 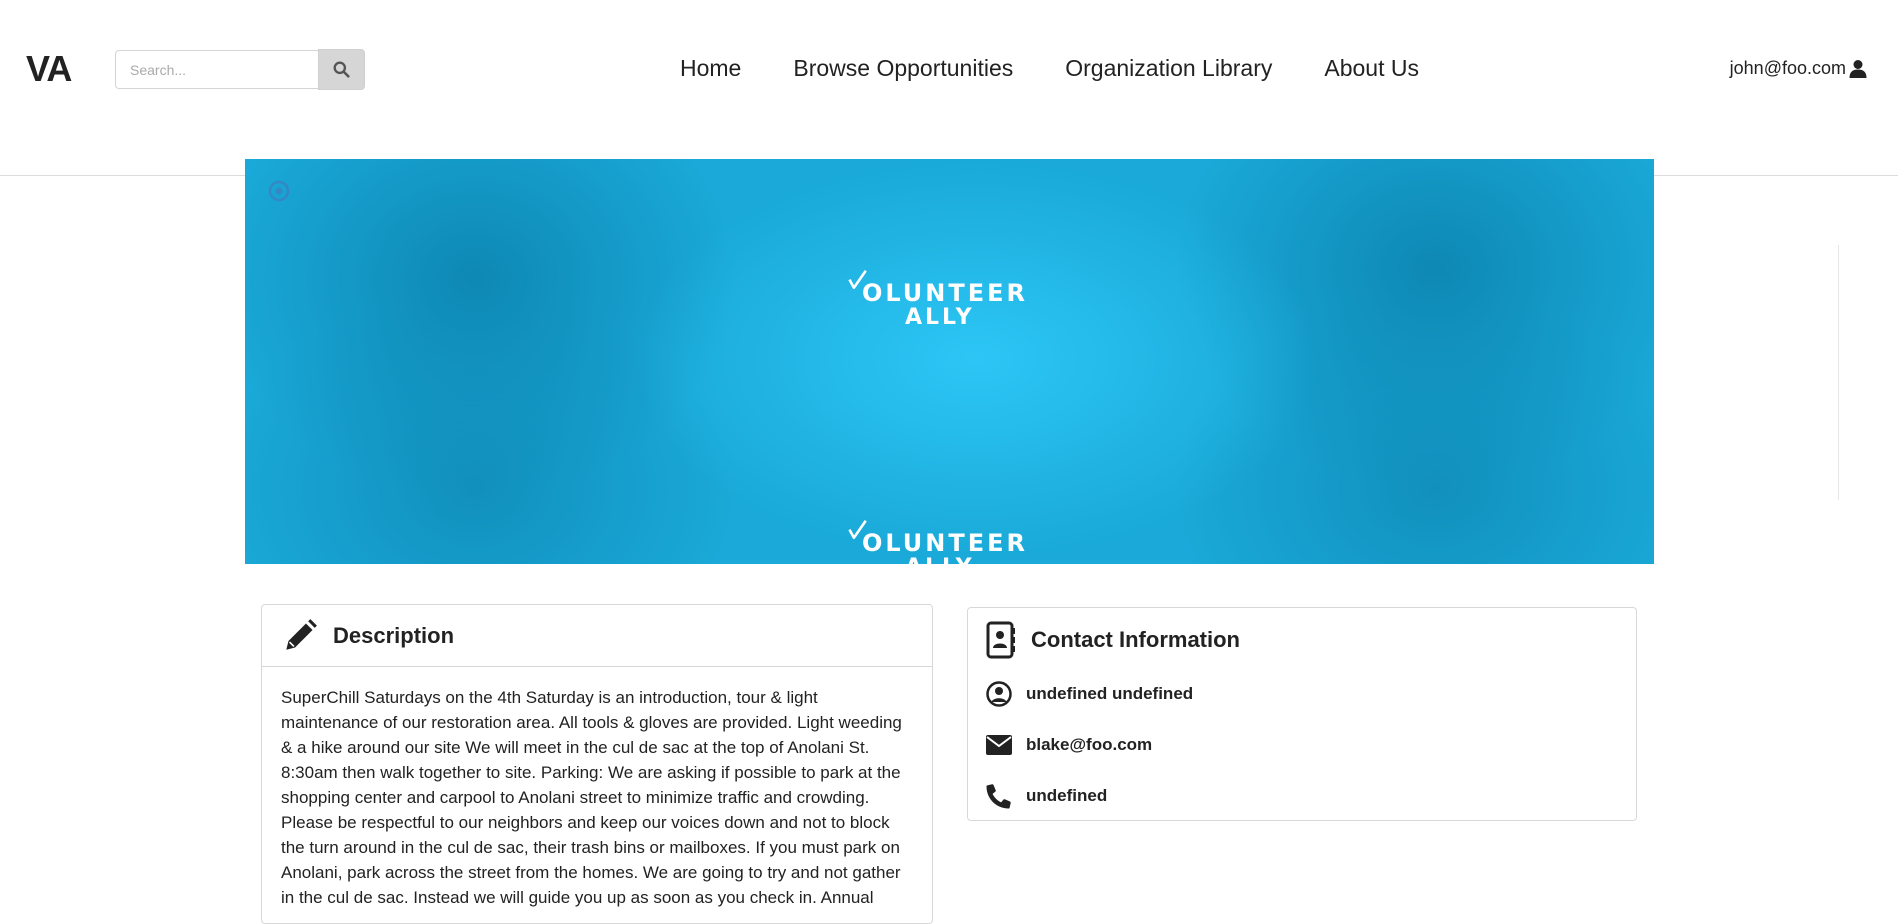 I want to click on nav-browse-opportunities: Browse Opportunities, so click(x=903, y=68).